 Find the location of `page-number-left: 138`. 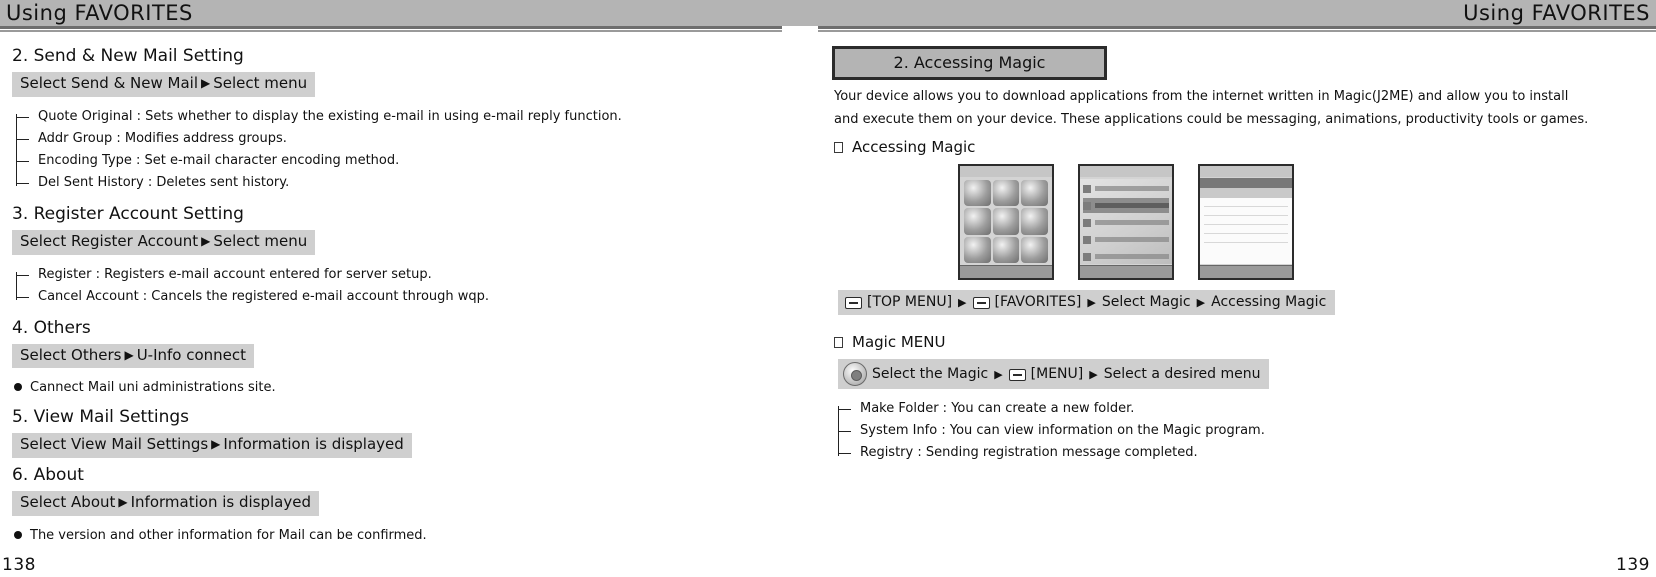

page-number-left: 138 is located at coordinates (19, 565).